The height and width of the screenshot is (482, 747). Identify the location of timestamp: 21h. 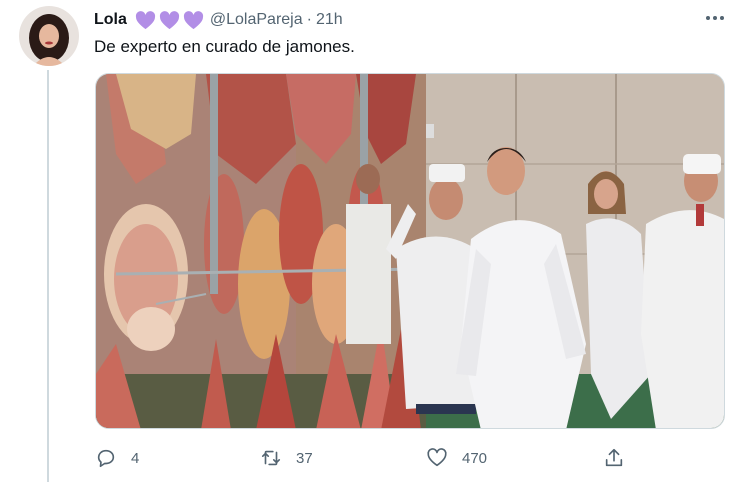
(329, 20).